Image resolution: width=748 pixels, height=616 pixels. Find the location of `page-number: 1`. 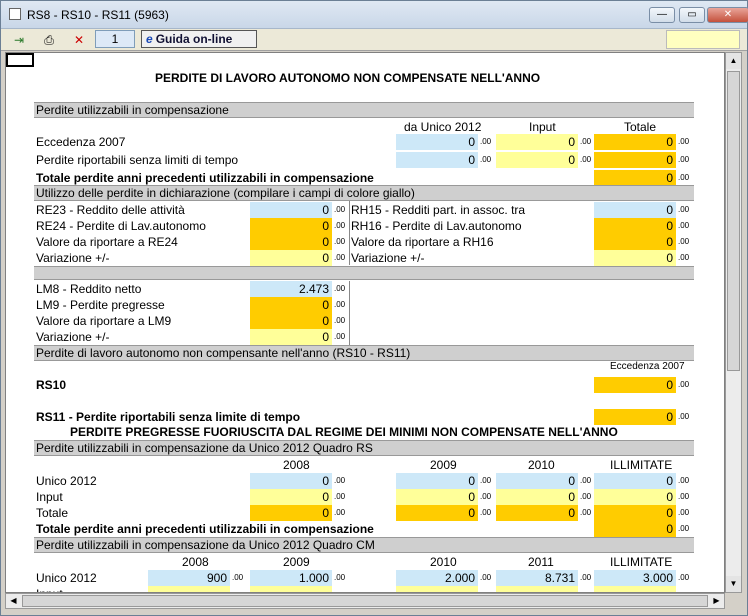

page-number: 1 is located at coordinates (115, 39).